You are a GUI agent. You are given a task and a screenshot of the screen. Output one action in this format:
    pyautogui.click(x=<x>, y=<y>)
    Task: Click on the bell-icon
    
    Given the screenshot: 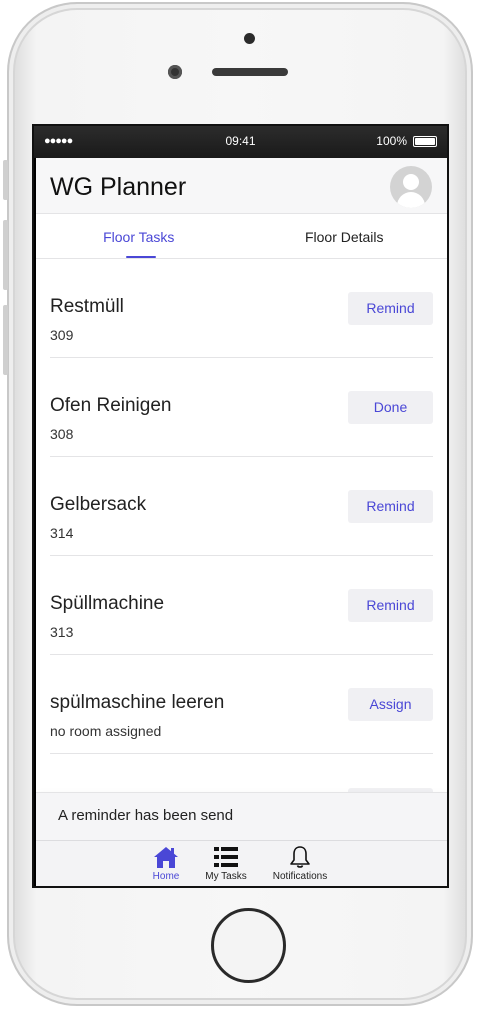 What is the action you would take?
    pyautogui.click(x=300, y=857)
    